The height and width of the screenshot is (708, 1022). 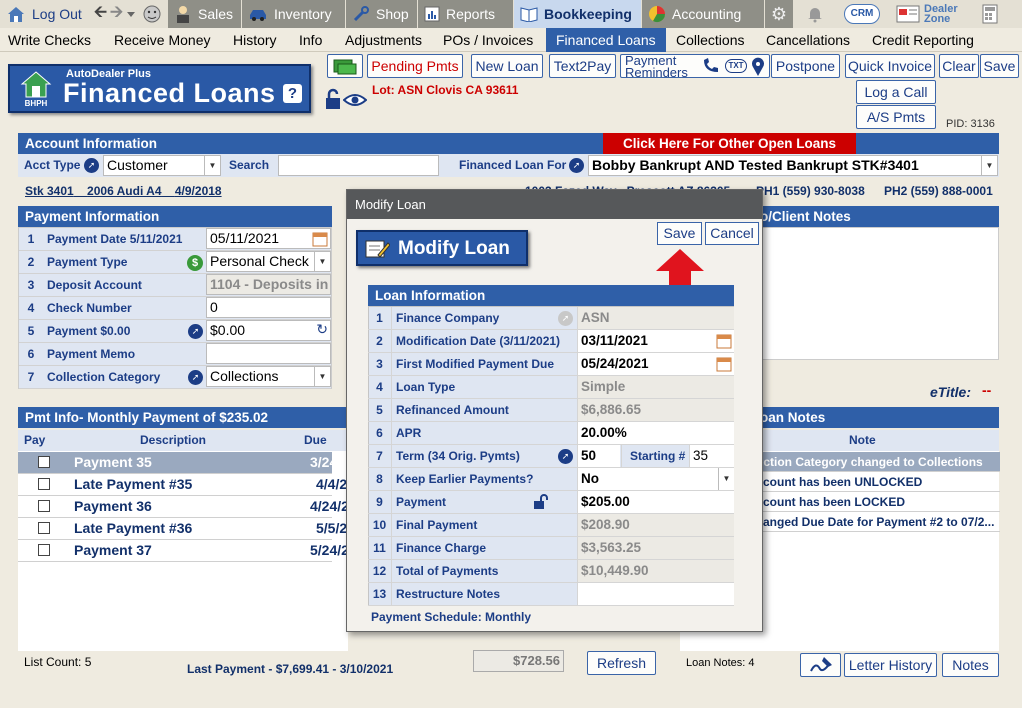 What do you see at coordinates (554, 204) in the screenshot?
I see `dialog-titlebar: Modify Loan` at bounding box center [554, 204].